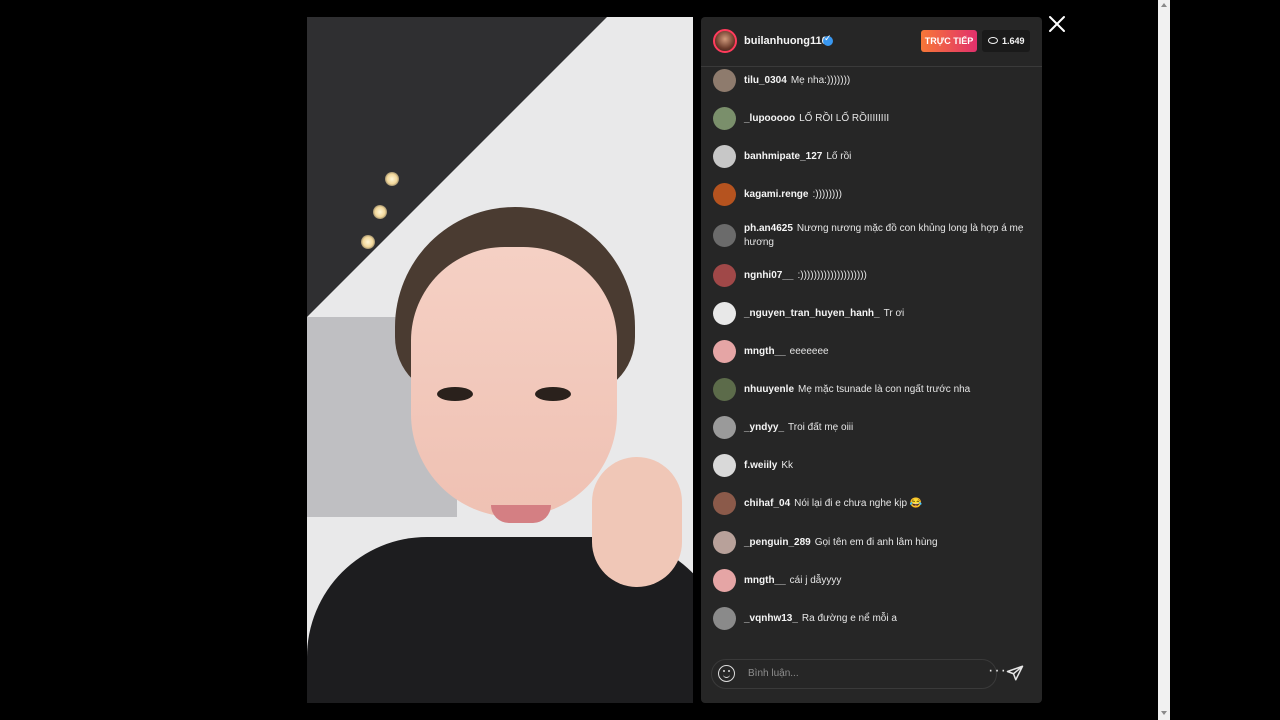 This screenshot has width=1280, height=720. Describe the element at coordinates (771, 618) in the screenshot. I see `commenter-username: _vqnhw13_` at that location.